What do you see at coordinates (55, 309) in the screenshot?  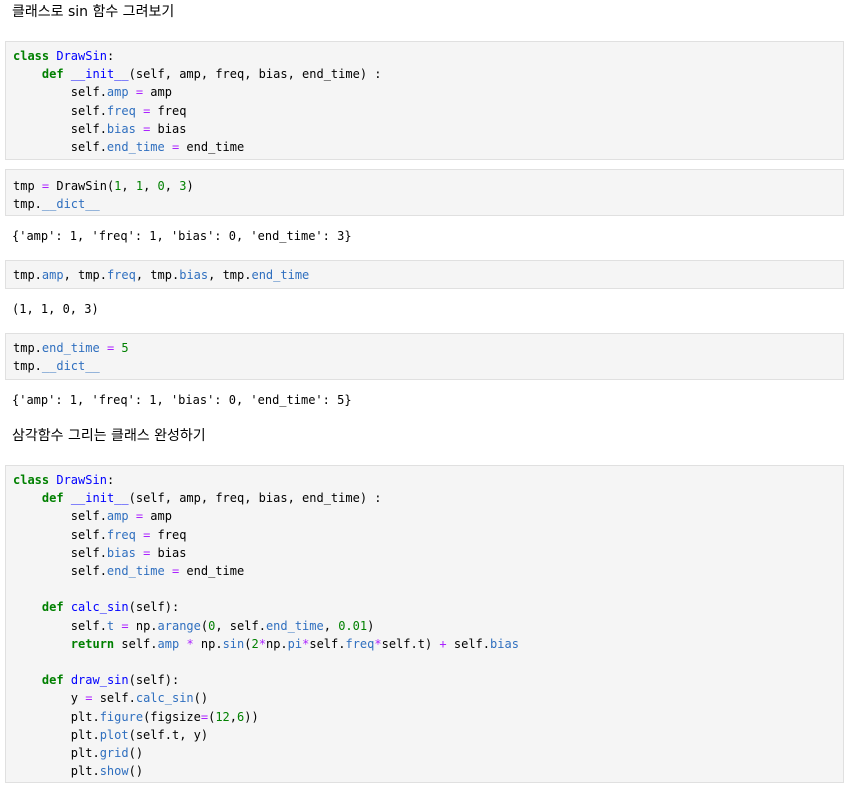 I see `cell-output-3: (1, 1, 0, 3)` at bounding box center [55, 309].